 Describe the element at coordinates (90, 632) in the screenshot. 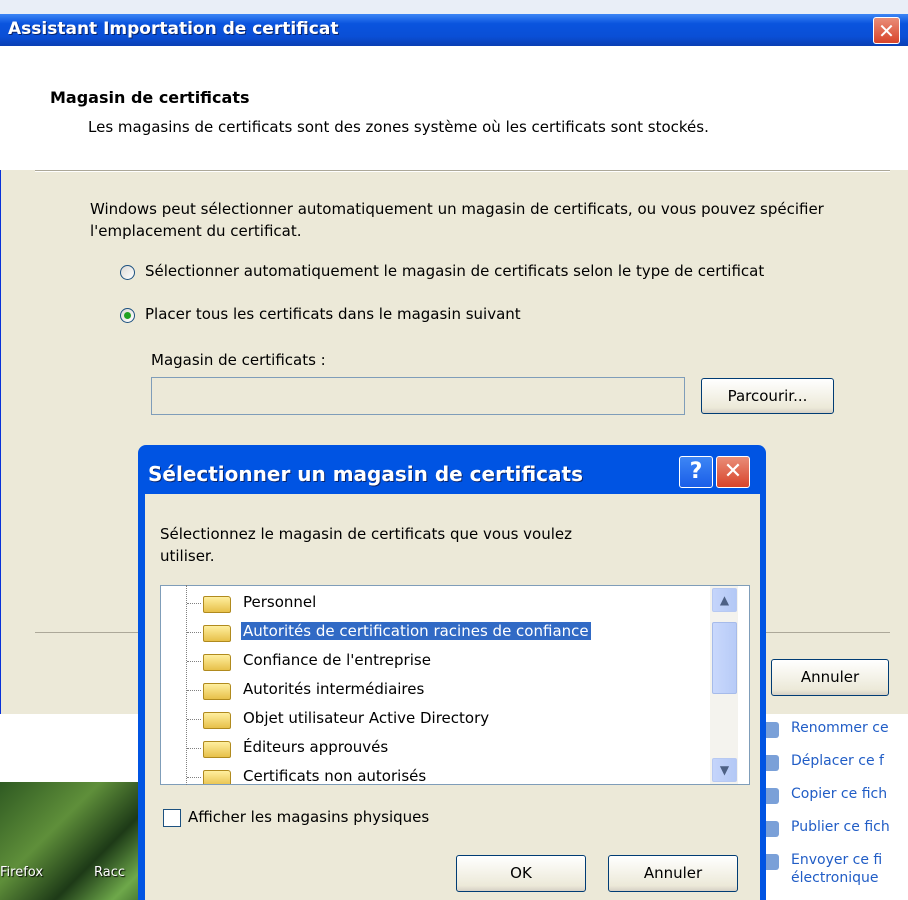

I see `footer-divider` at that location.